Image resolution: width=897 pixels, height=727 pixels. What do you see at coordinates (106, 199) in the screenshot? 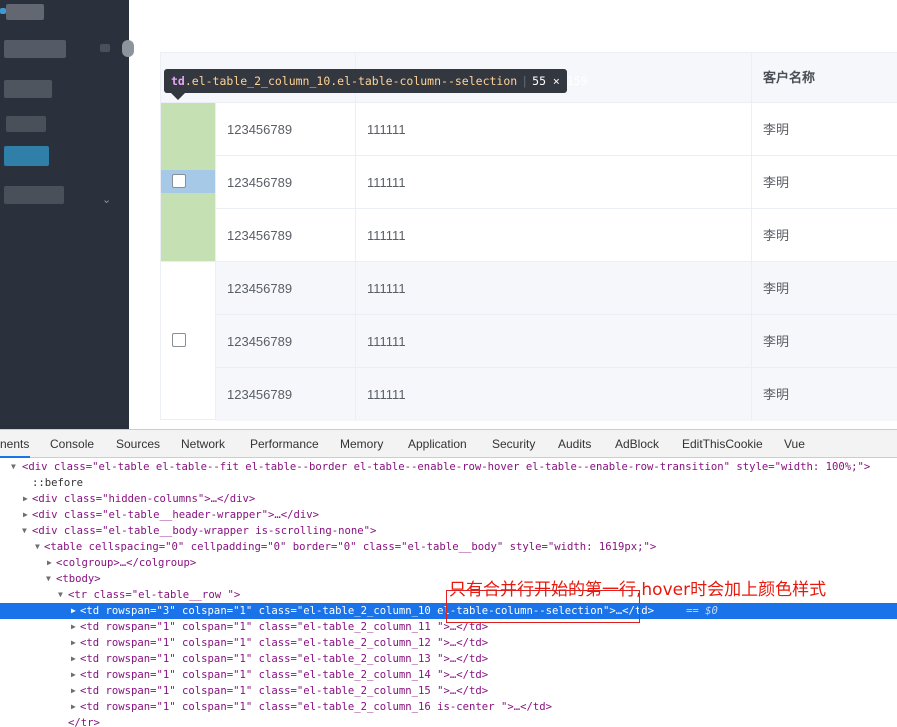
I see `chevron-down-icon: ⌄` at bounding box center [106, 199].